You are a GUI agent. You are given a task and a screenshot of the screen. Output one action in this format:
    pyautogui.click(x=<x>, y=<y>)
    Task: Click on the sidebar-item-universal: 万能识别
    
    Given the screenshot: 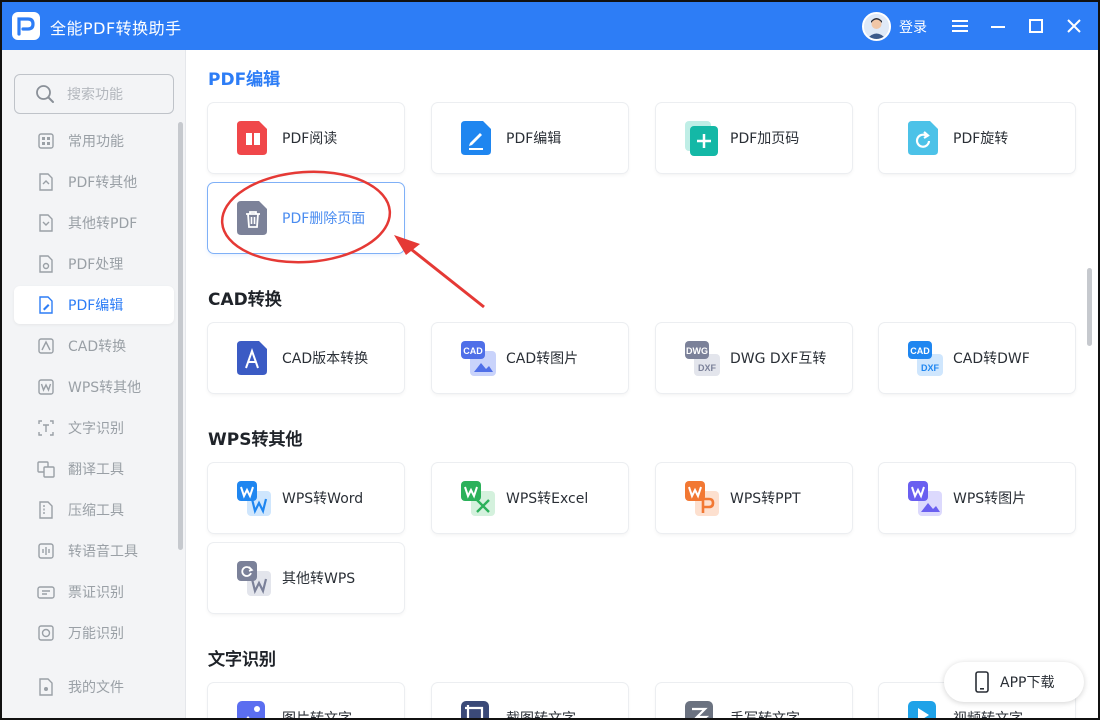 What is the action you would take?
    pyautogui.click(x=94, y=633)
    